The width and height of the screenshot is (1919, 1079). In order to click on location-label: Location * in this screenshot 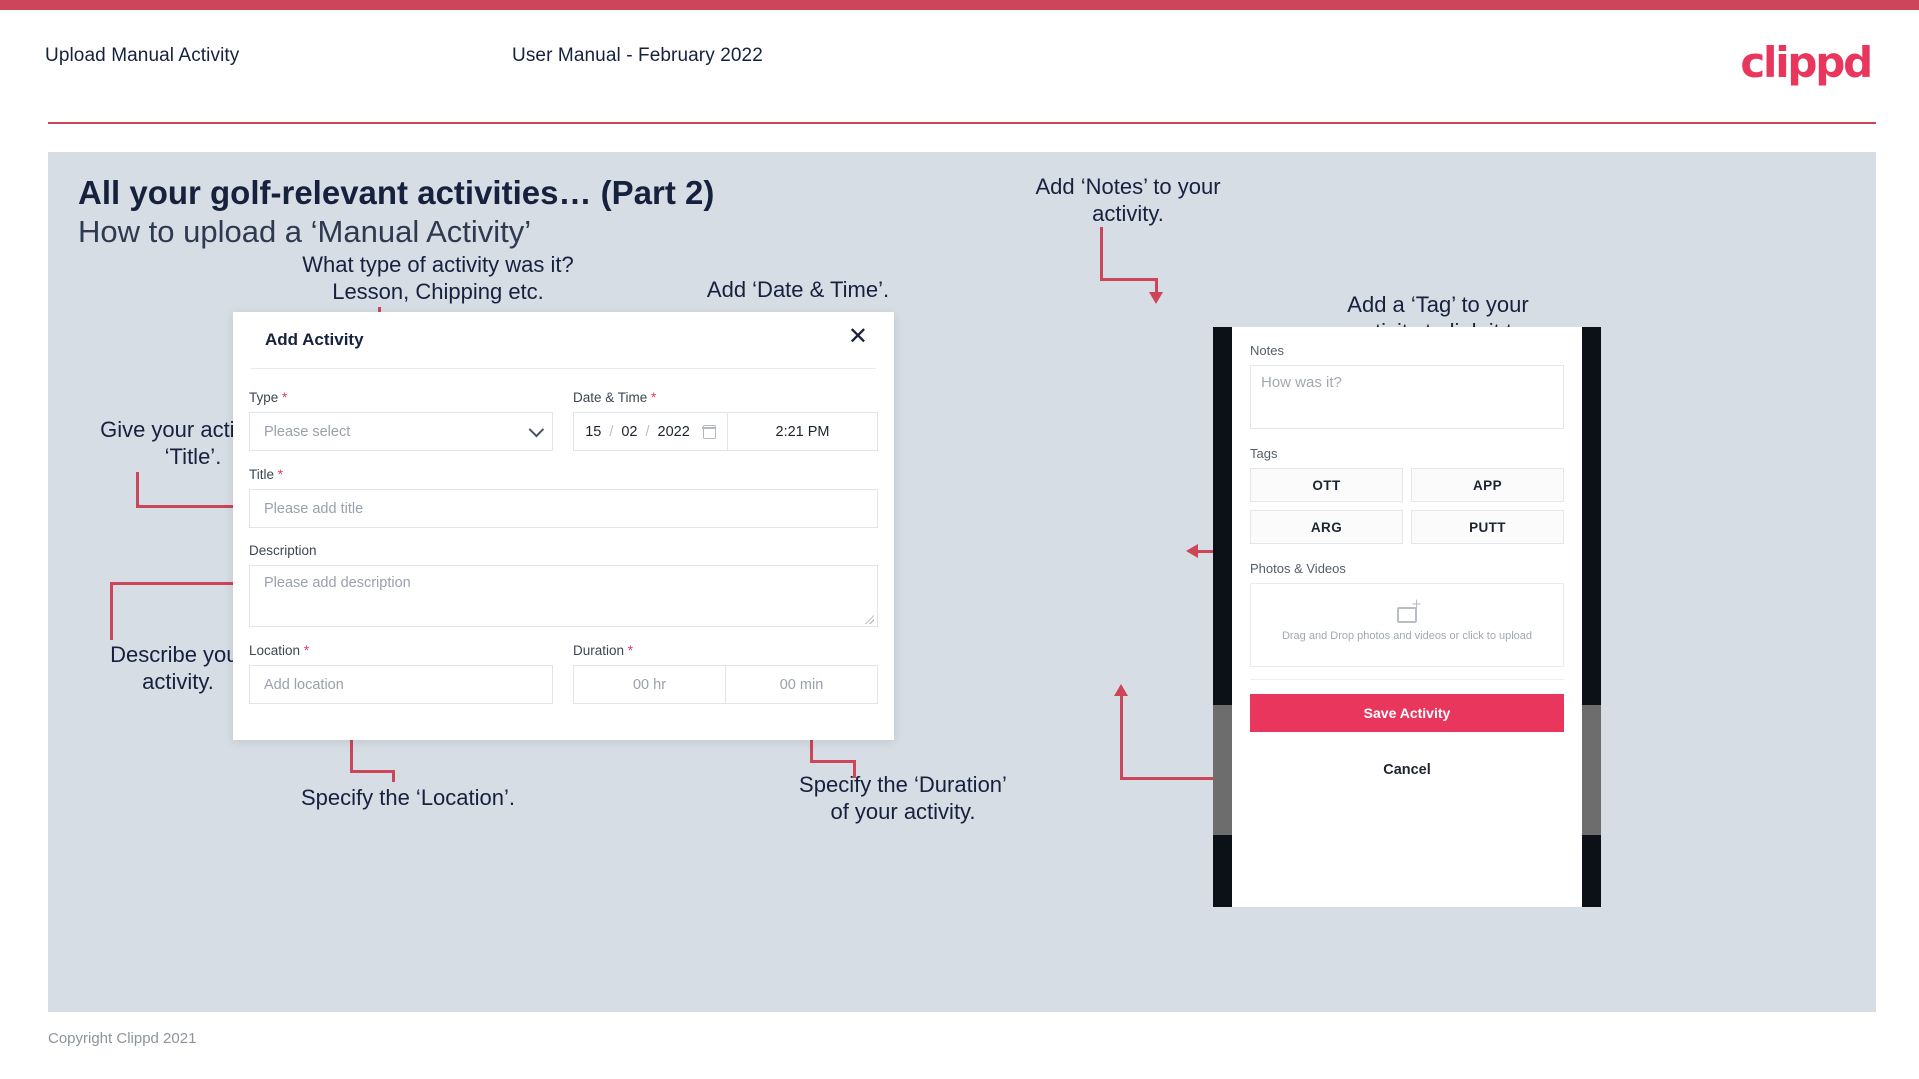, I will do `click(279, 650)`.